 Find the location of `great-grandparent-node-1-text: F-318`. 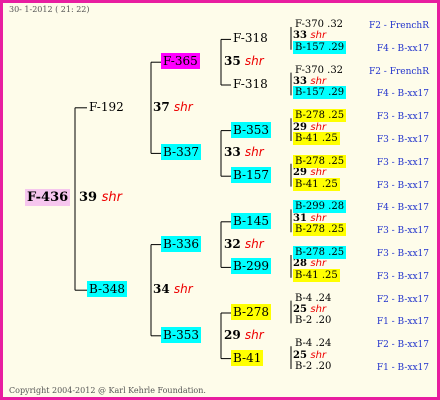

great-grandparent-node-1-text: F-318 is located at coordinates (250, 84).